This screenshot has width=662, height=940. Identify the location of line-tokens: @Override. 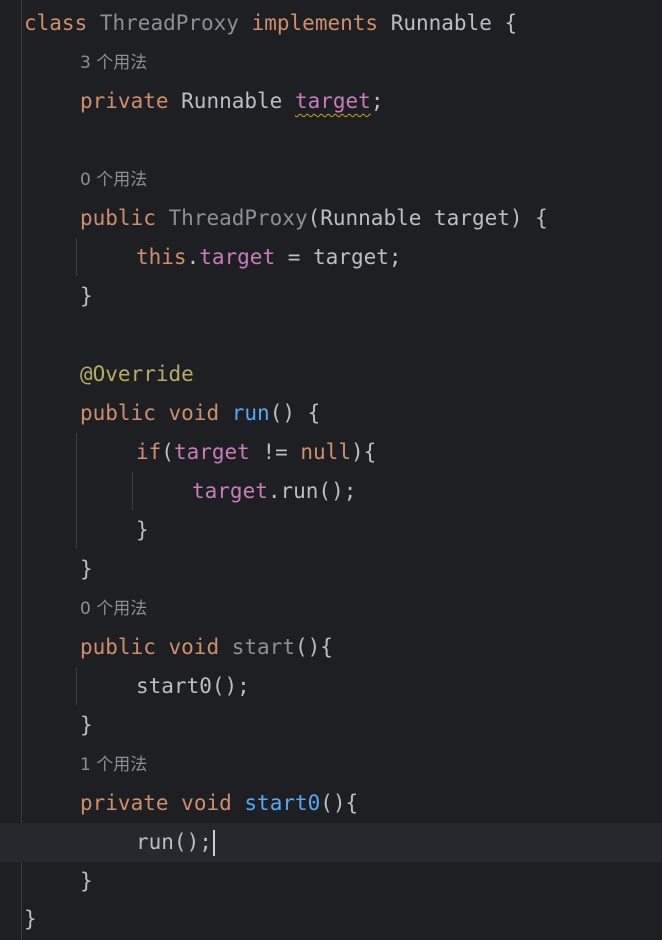
(137, 374).